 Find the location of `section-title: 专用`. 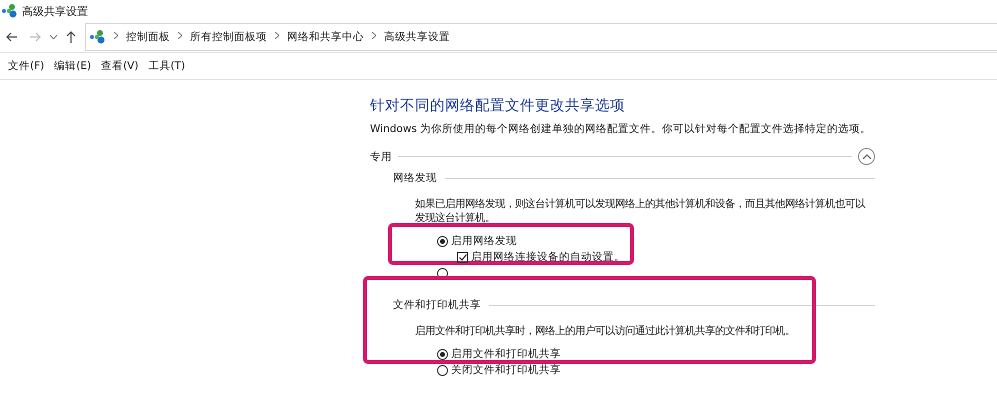

section-title: 专用 is located at coordinates (381, 157).